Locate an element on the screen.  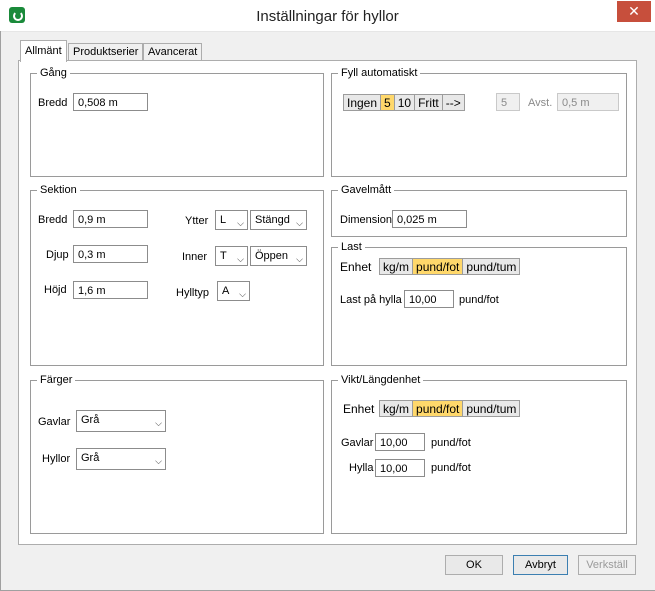
sektion-hylltyp-label: Hylltyp is located at coordinates (193, 293).